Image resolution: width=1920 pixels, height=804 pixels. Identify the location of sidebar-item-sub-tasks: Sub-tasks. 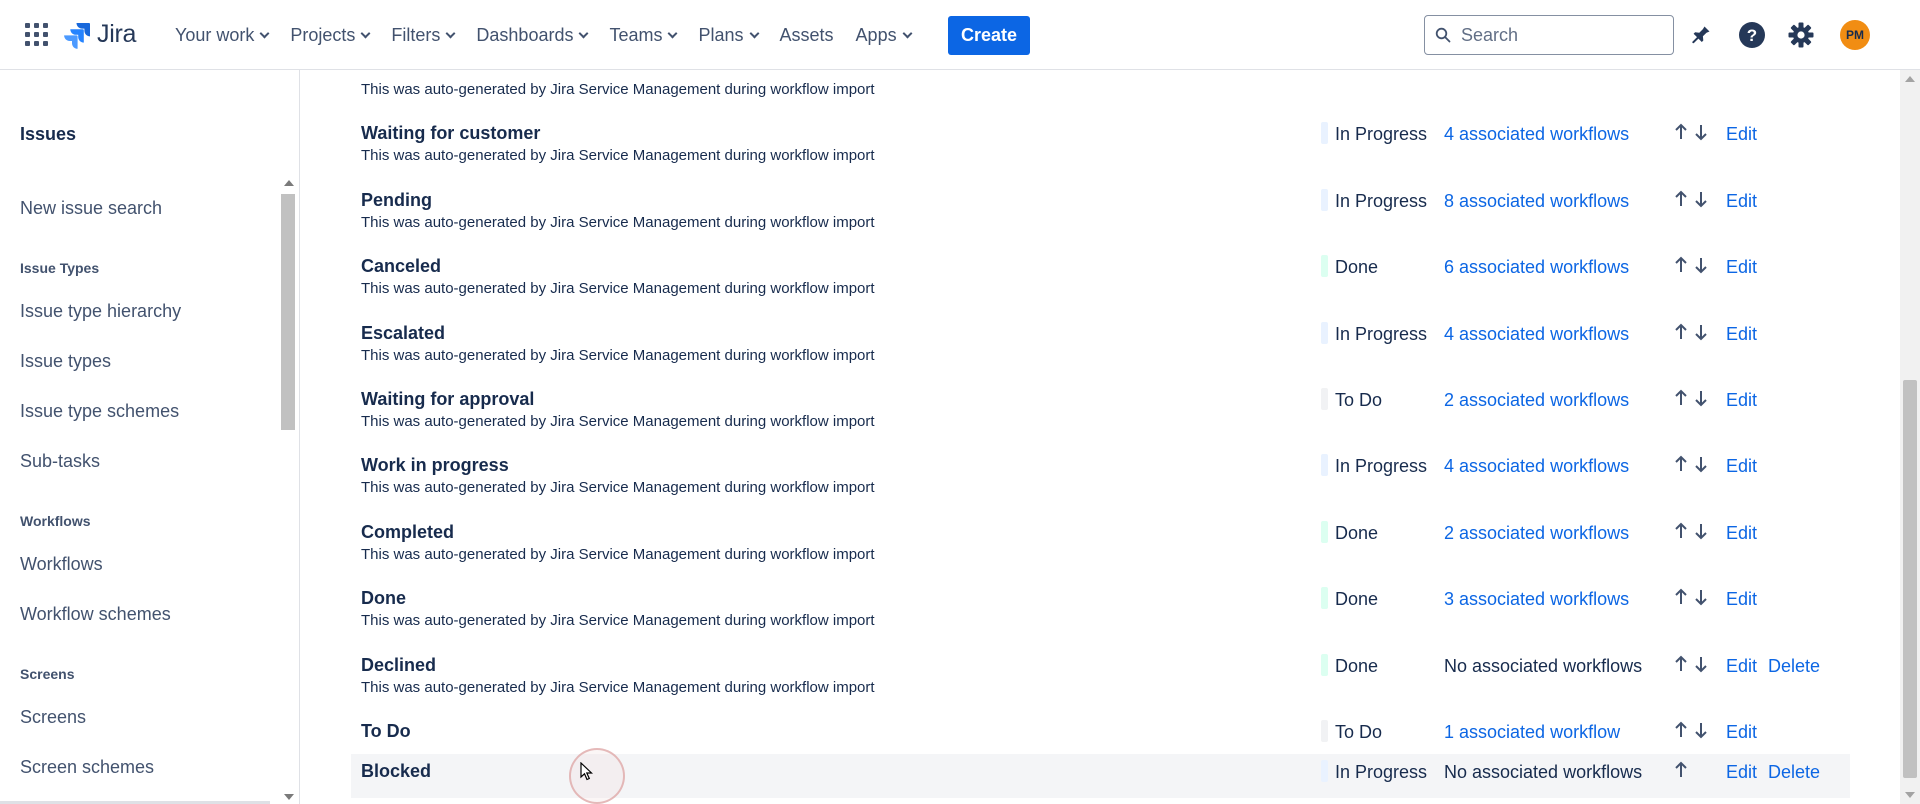
(60, 461).